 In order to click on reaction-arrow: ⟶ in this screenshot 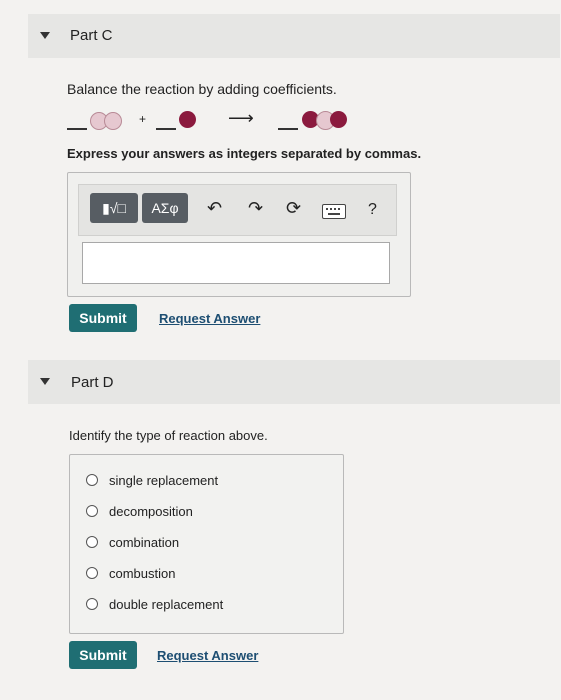, I will do `click(241, 118)`.